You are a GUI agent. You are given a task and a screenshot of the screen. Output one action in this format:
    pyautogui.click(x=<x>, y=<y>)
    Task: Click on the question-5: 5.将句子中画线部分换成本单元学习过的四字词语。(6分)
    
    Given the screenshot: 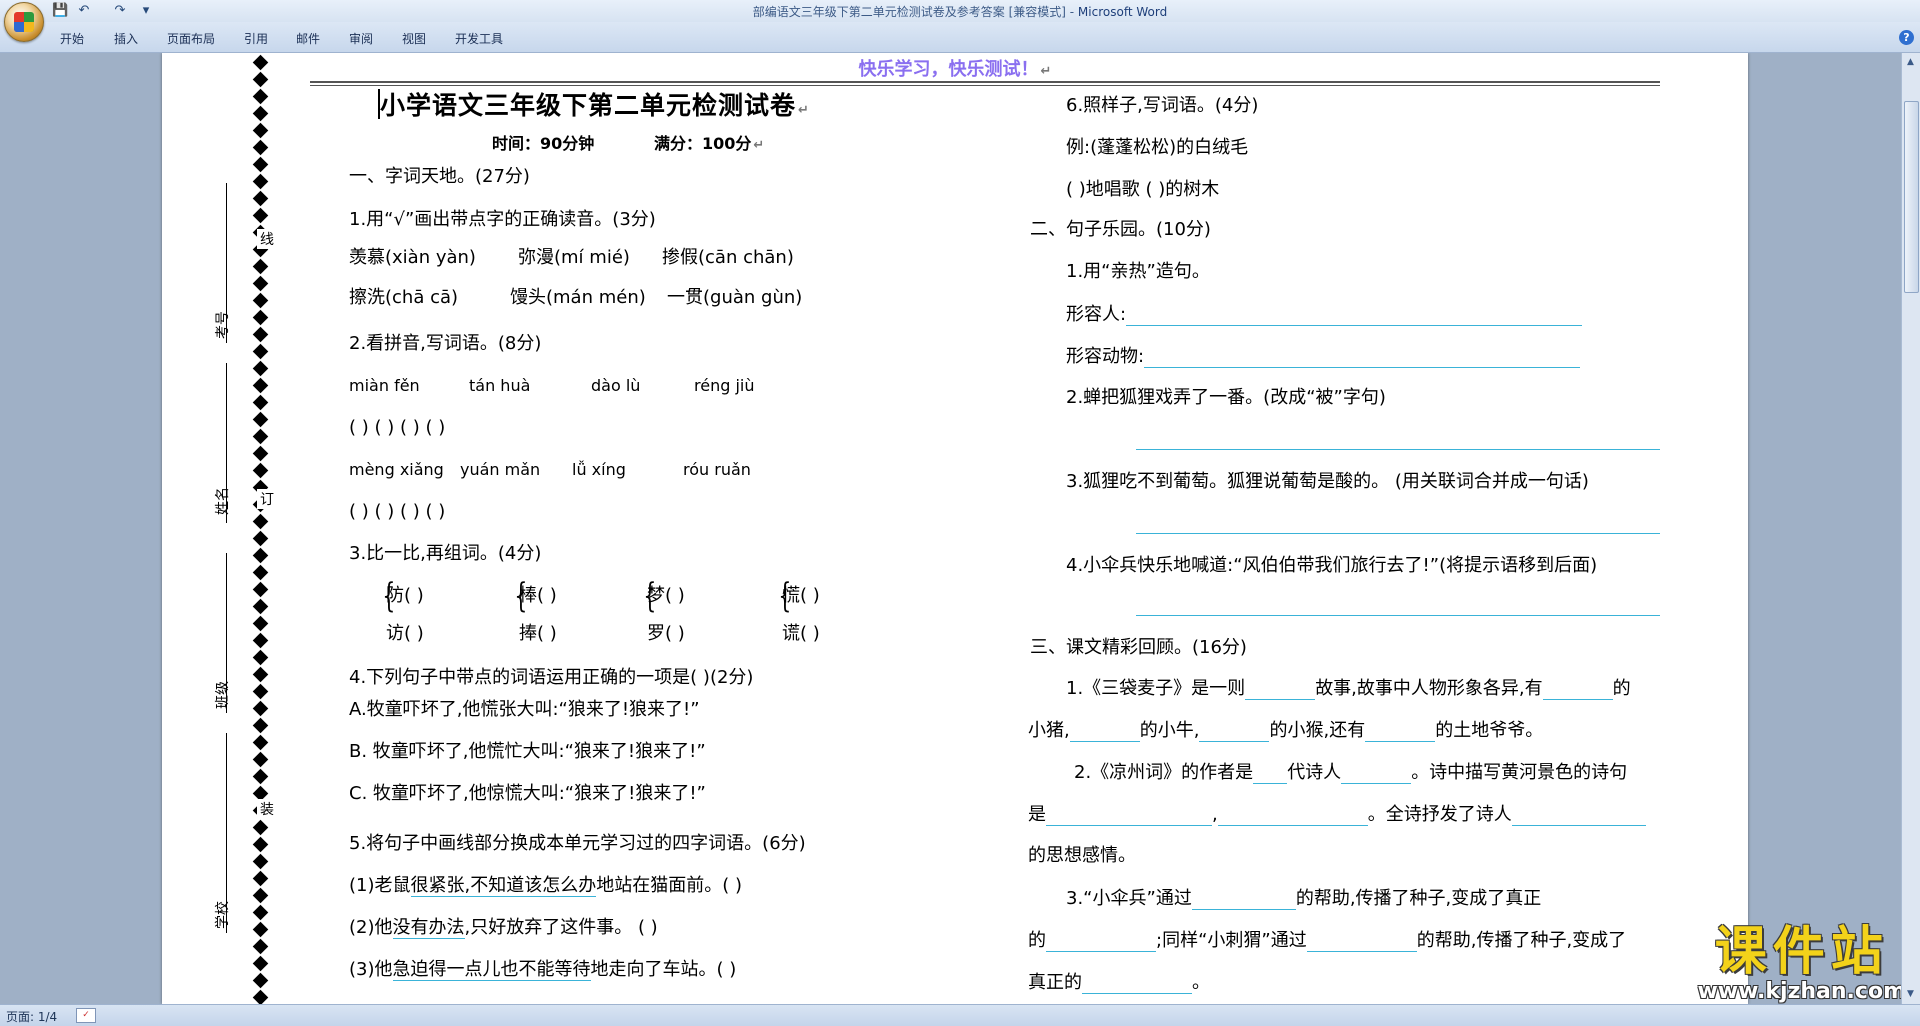 What is the action you would take?
    pyautogui.click(x=577, y=843)
    